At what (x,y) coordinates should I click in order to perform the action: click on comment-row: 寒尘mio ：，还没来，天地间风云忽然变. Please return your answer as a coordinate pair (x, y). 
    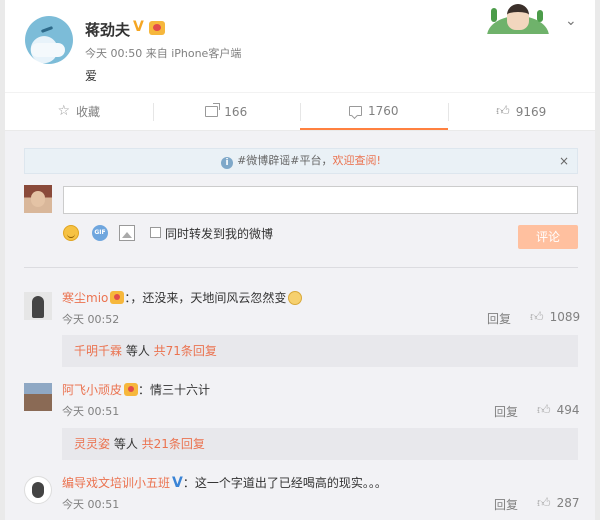
    Looking at the image, I should click on (182, 297).